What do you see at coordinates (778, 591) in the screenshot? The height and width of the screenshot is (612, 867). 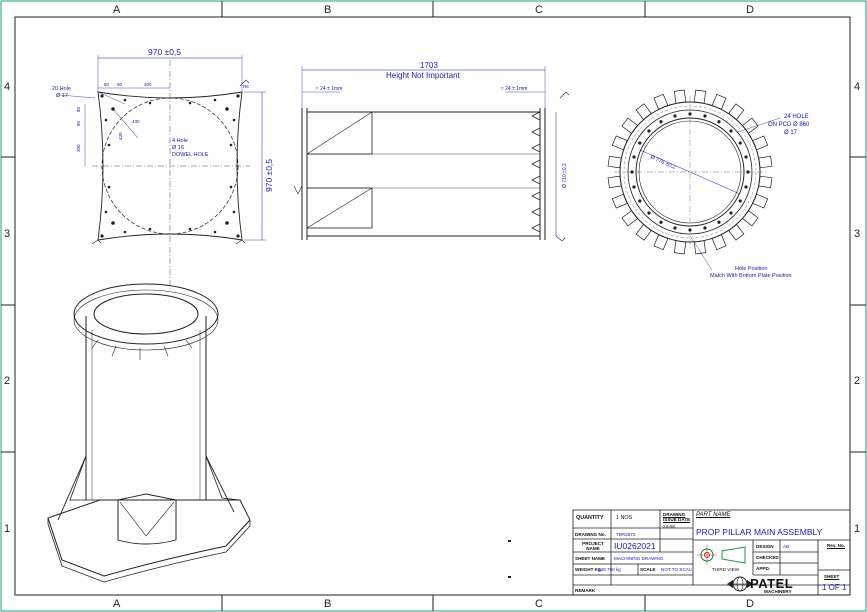 I see `company-sub: MACHINERY` at bounding box center [778, 591].